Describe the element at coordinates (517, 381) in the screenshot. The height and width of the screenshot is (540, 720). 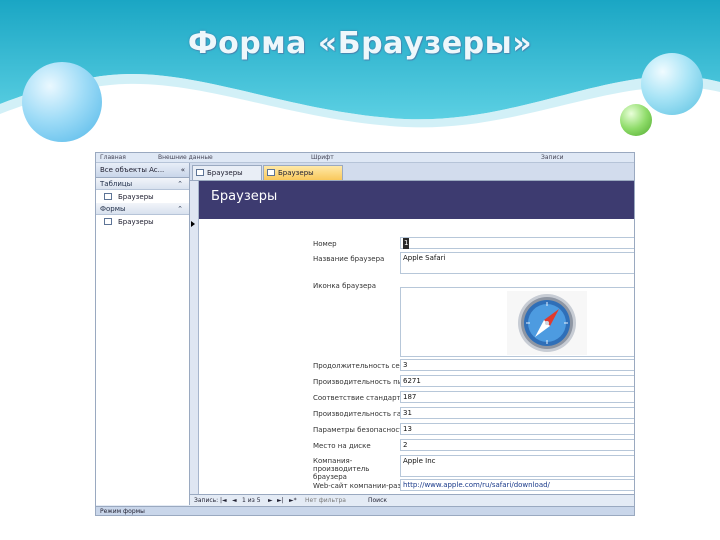
I see `field-performance: 6271` at that location.